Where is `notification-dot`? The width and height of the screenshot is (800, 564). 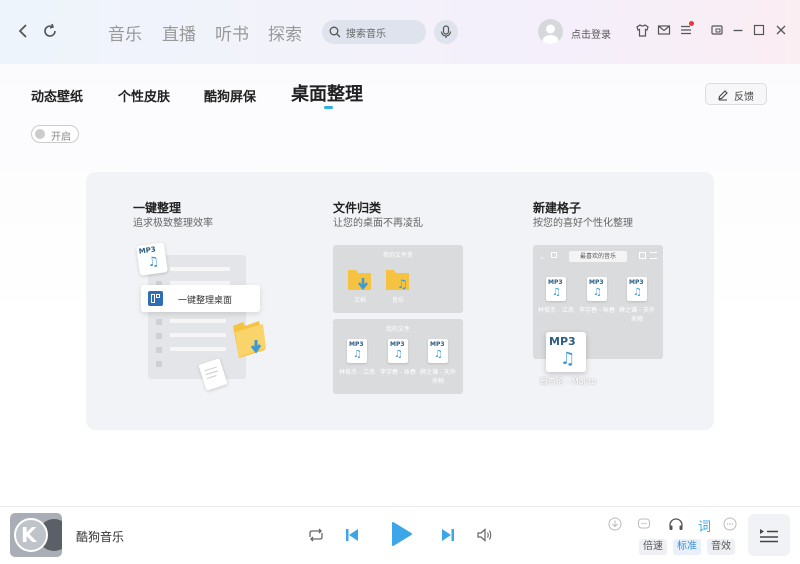 notification-dot is located at coordinates (691, 23).